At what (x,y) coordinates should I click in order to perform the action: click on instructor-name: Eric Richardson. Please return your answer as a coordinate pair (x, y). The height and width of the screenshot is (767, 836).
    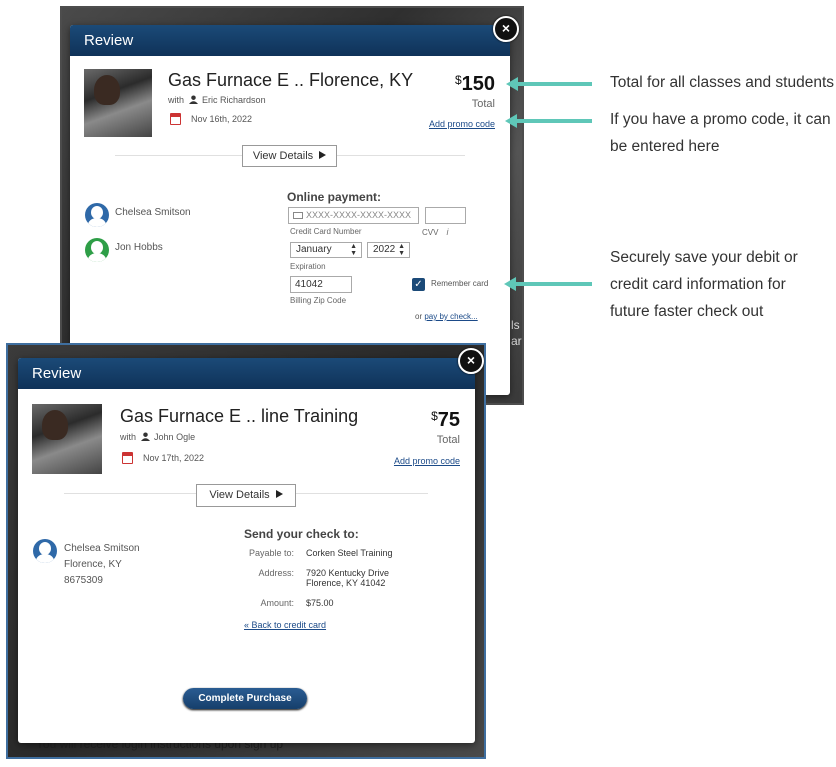
    Looking at the image, I should click on (234, 100).